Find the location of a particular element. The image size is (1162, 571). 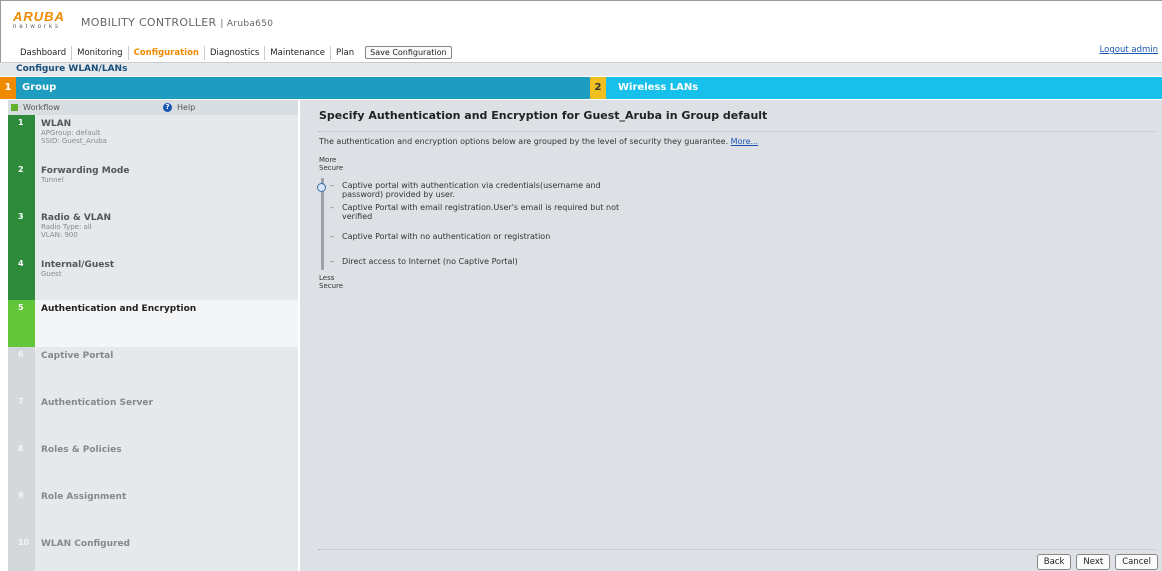

next-button: Next is located at coordinates (1093, 562).